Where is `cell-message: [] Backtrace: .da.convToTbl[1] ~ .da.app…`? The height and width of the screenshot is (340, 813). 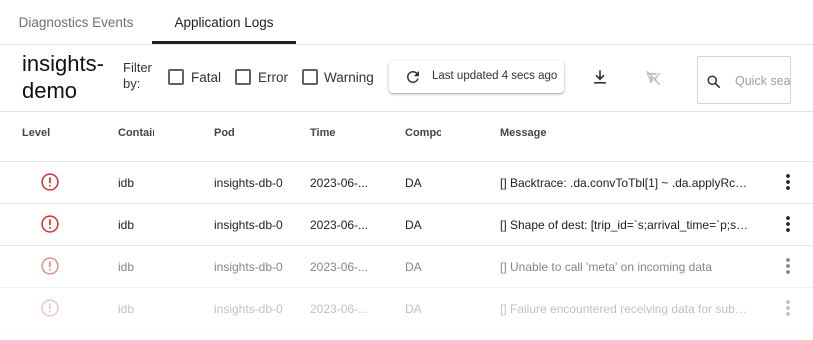 cell-message: [] Backtrace: .da.convToTbl[1] ~ .da.app… is located at coordinates (625, 183).